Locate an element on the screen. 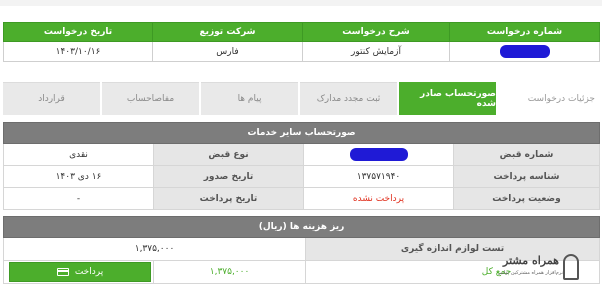 The image size is (602, 294). description-cell: آزمایش کنتور is located at coordinates (376, 51).